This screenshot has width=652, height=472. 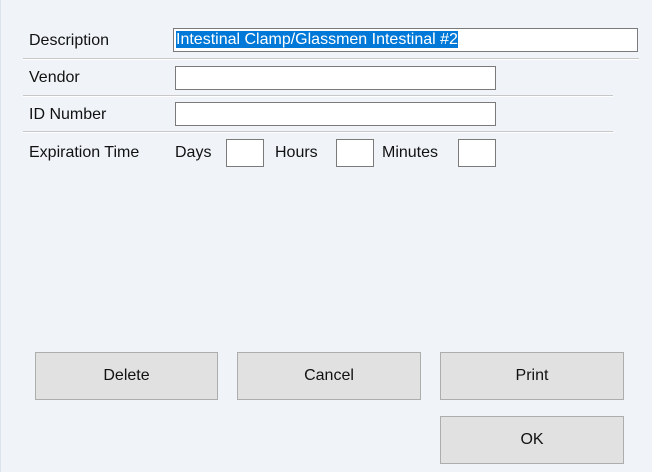 I want to click on expiration-time-label: Expiration Time, so click(x=84, y=152).